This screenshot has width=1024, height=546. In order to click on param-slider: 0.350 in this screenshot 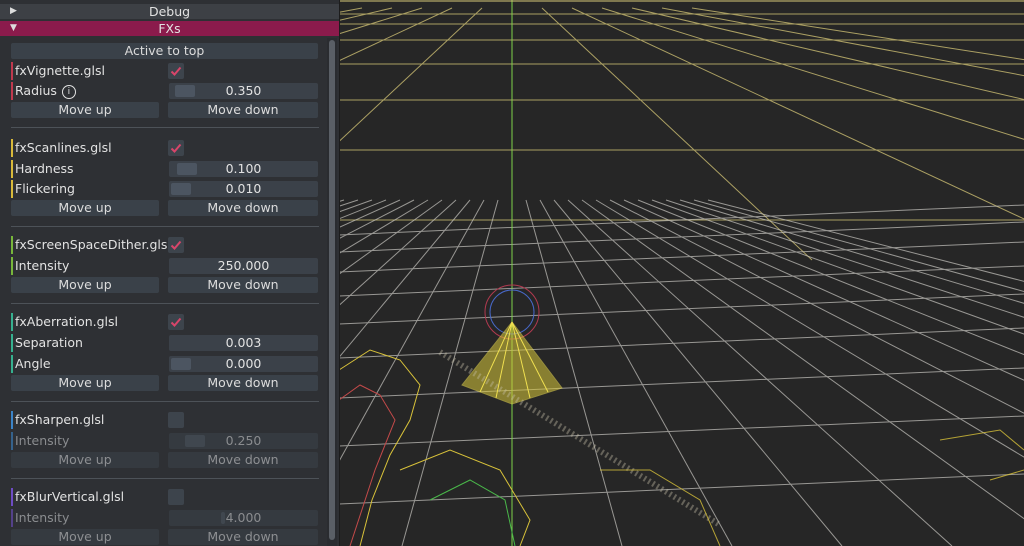, I will do `click(243, 91)`.